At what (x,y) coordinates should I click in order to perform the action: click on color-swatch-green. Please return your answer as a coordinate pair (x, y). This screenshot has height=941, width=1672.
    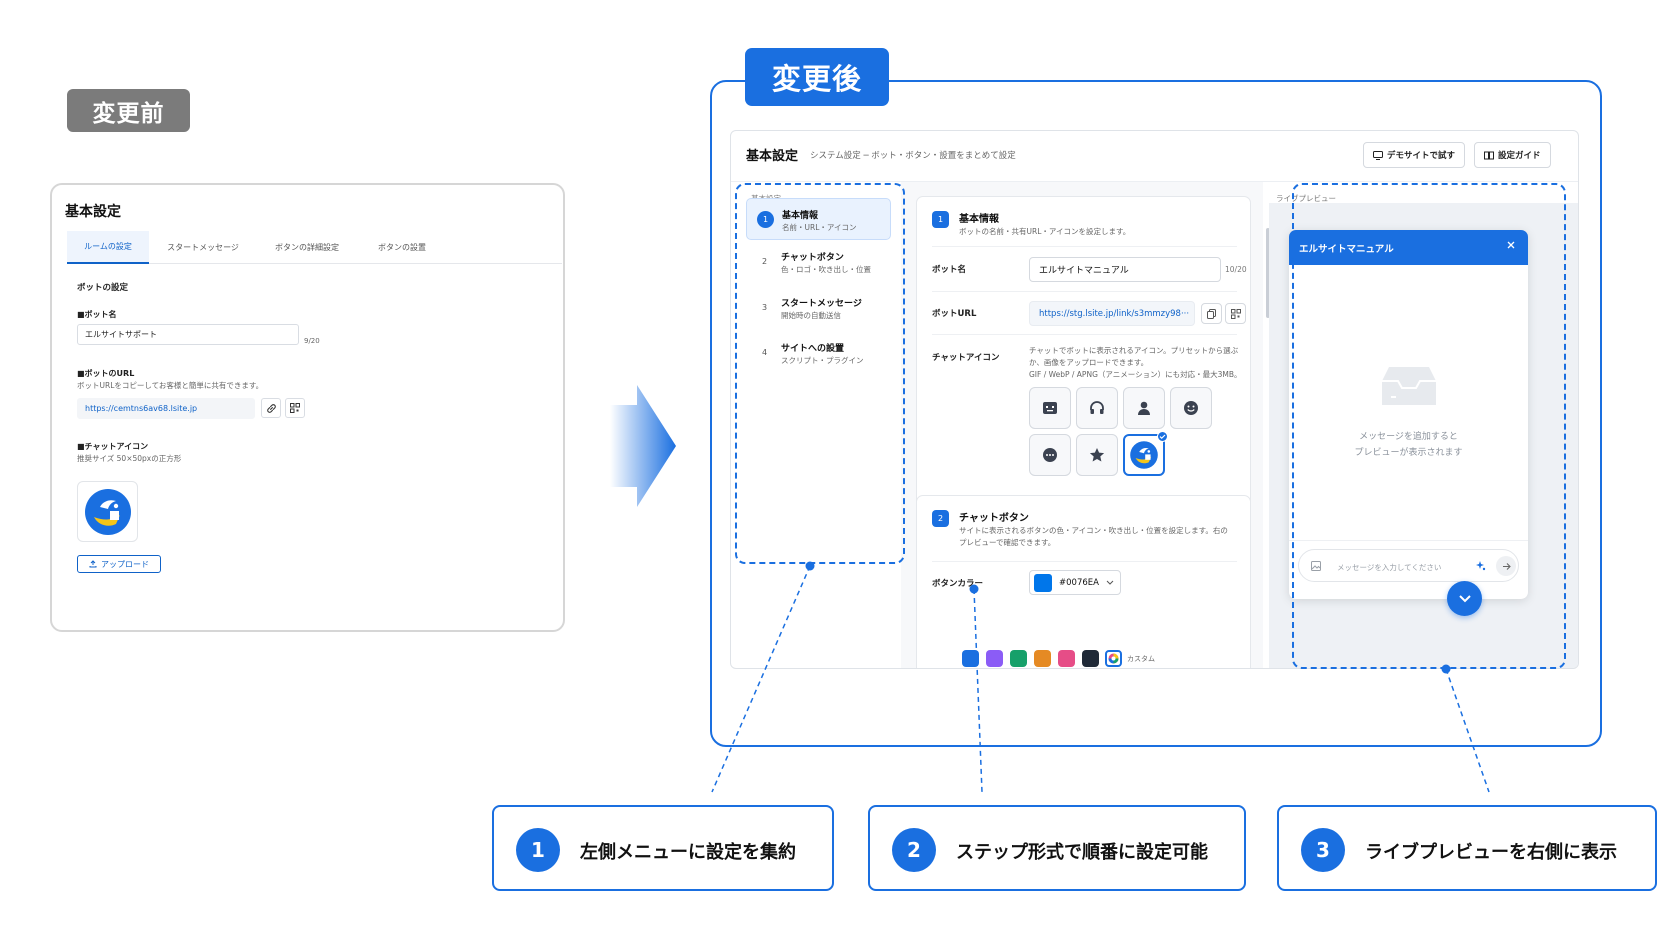
    Looking at the image, I should click on (1018, 658).